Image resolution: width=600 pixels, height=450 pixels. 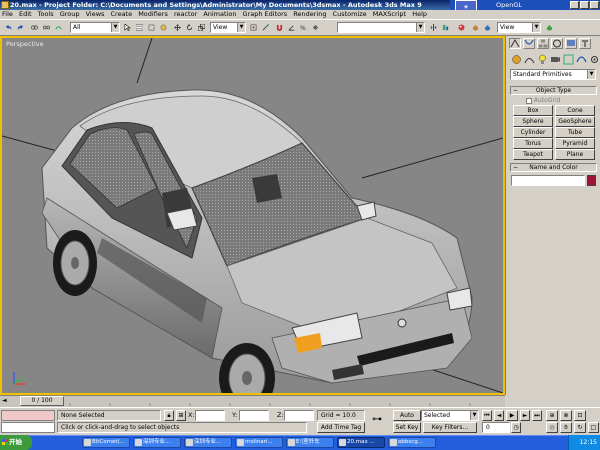 I want to click on pan-button: ✋︎, so click(x=566, y=427).